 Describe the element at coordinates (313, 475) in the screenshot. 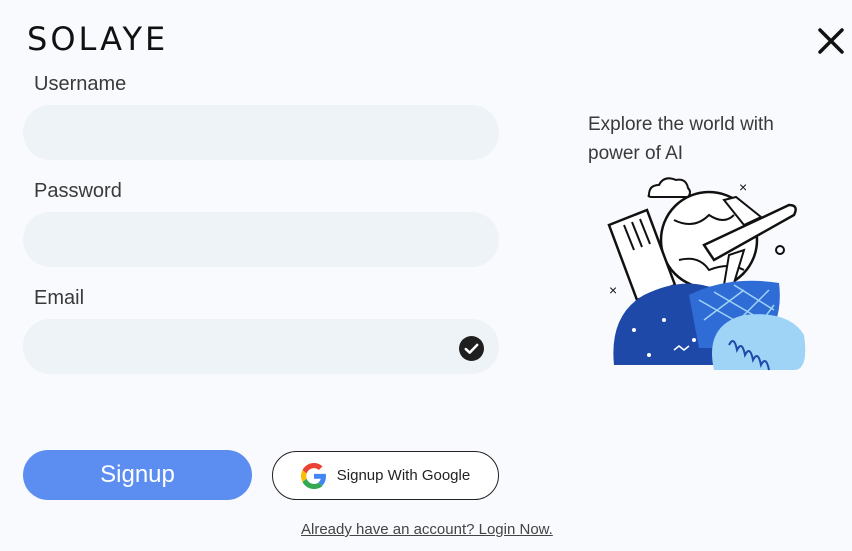

I see `google-icon` at that location.